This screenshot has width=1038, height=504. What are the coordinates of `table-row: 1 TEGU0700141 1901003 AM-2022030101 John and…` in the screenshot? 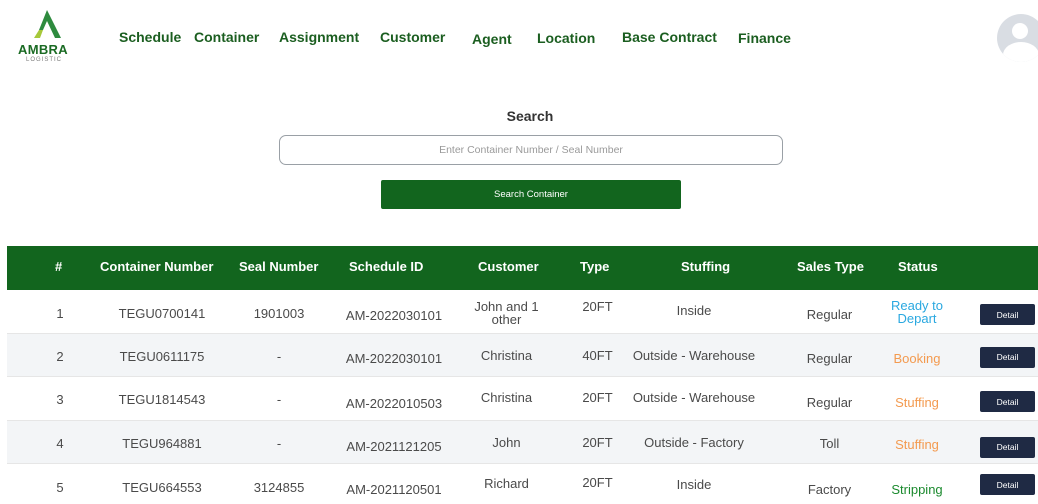 It's located at (522, 312).